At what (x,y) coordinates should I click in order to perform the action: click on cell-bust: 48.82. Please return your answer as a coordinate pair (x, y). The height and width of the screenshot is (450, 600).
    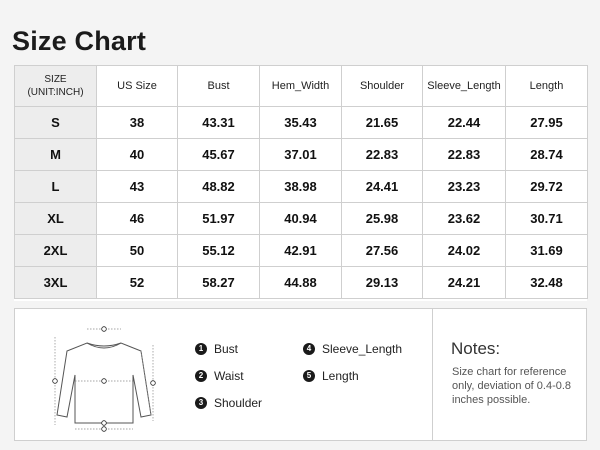
    Looking at the image, I should click on (218, 186).